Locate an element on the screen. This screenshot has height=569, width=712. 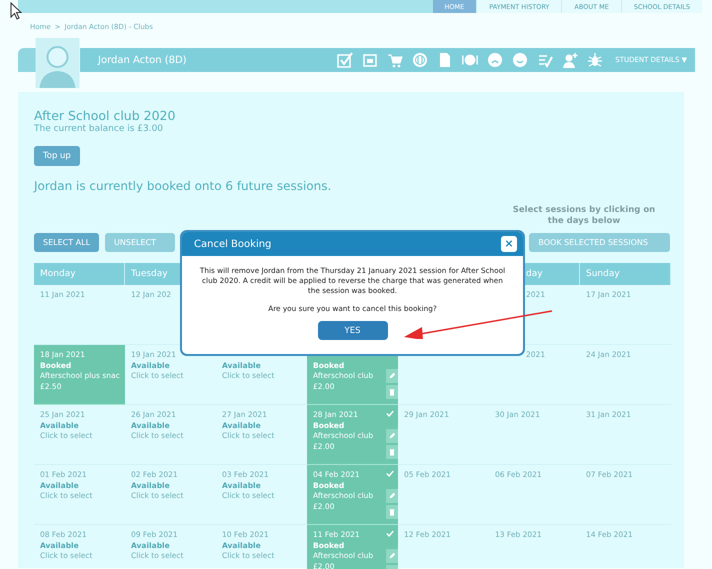
sad-face-icon is located at coordinates (495, 60).